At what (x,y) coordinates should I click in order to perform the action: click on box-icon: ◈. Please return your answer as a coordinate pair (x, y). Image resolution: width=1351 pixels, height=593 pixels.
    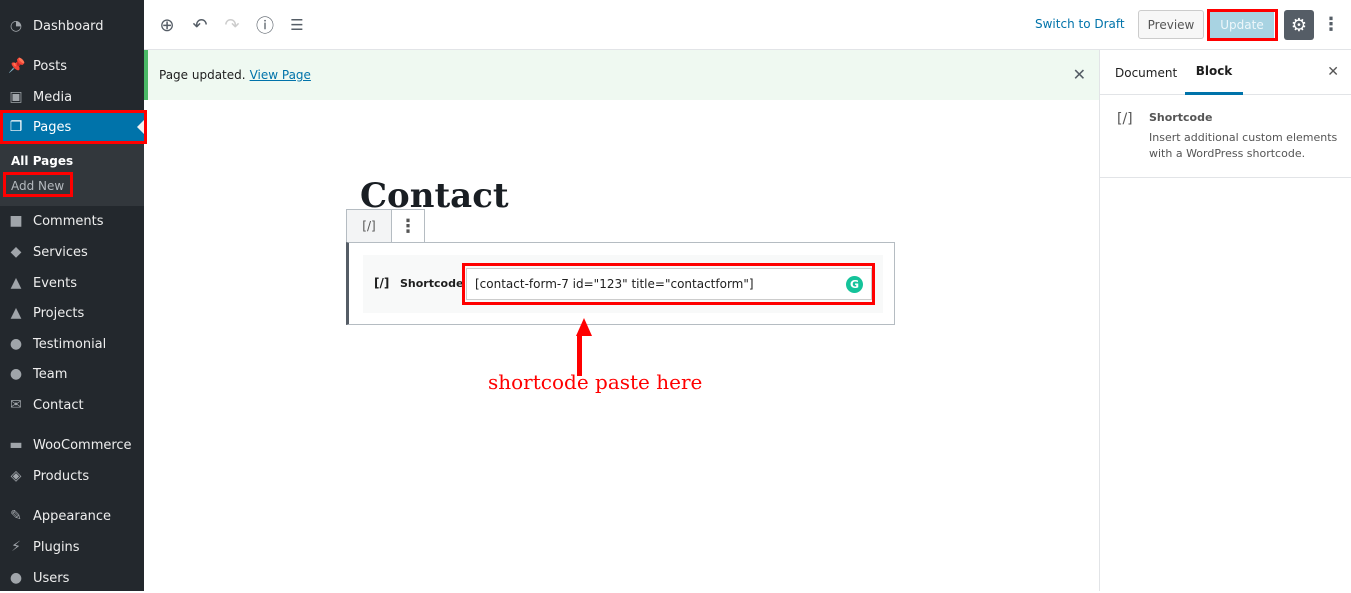
    Looking at the image, I should click on (16, 476).